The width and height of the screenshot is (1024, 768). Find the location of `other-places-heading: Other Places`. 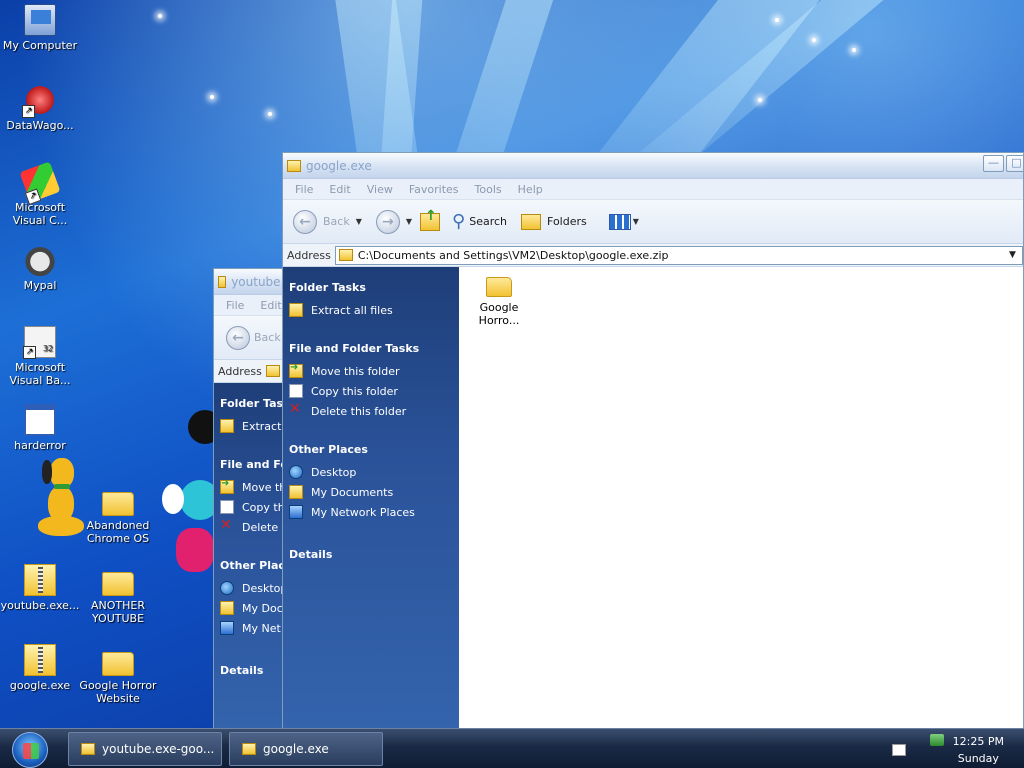

other-places-heading: Other Places is located at coordinates (371, 441).